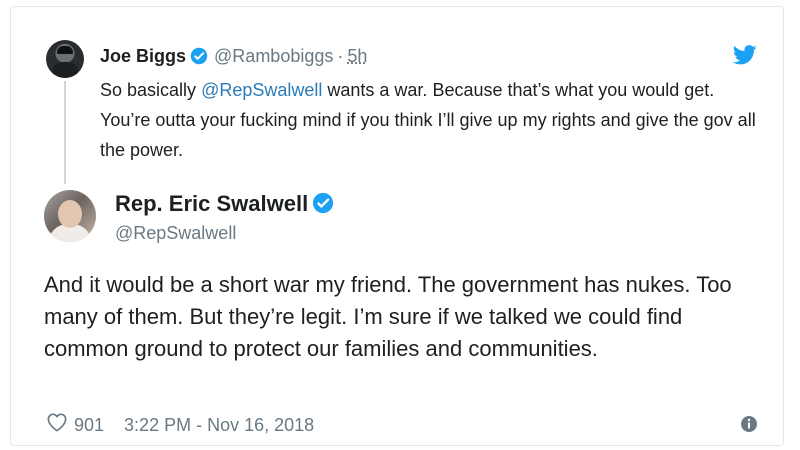 The image size is (800, 450). Describe the element at coordinates (151, 90) in the screenshot. I see `parent-text-before: So basically` at that location.